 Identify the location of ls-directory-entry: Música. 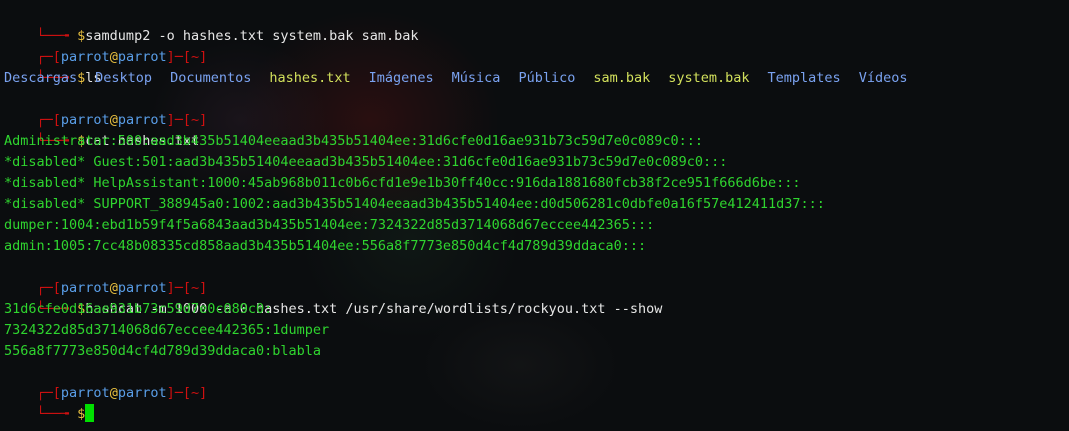
(476, 78).